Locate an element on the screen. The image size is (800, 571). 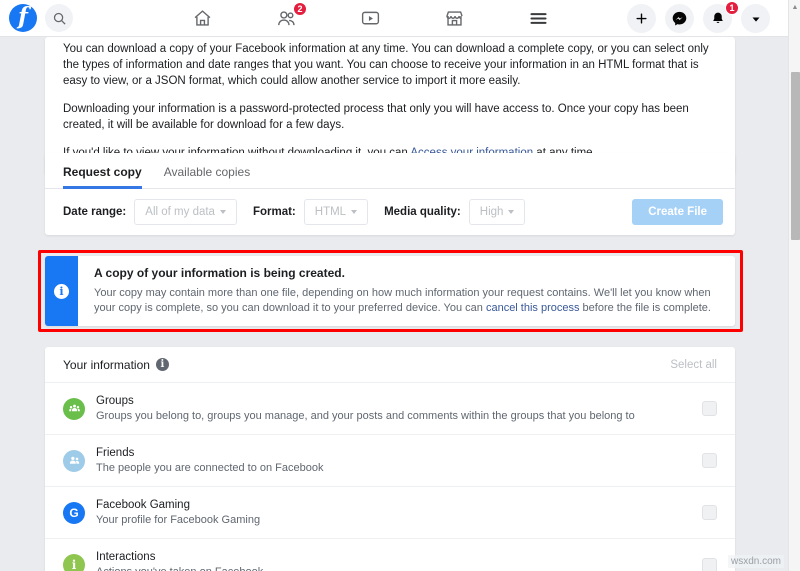
interactions-icon: i is located at coordinates (74, 562).